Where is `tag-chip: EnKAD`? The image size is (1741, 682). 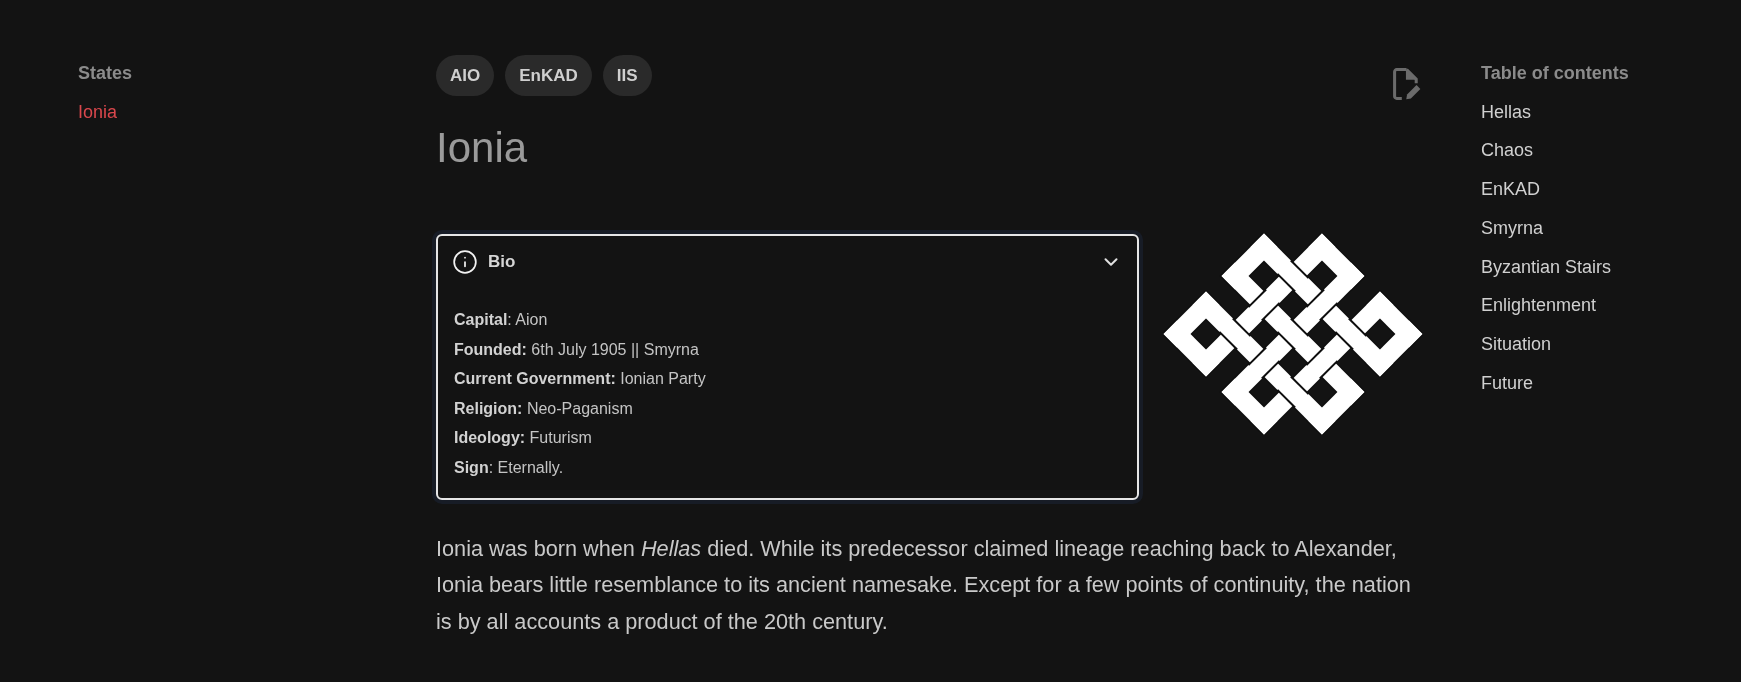
tag-chip: EnKAD is located at coordinates (548, 75).